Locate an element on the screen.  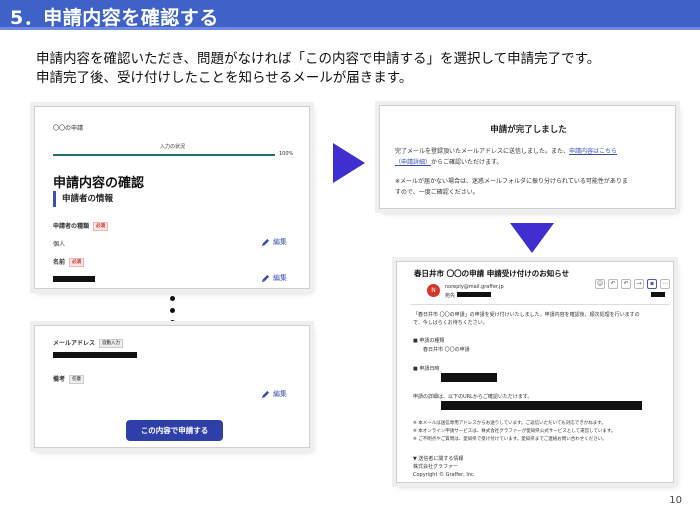
confirm-form-bottom-panel: メールアドレス 自動入力 備考 任意 編集 この内容で申請する is located at coordinates (172, 386).